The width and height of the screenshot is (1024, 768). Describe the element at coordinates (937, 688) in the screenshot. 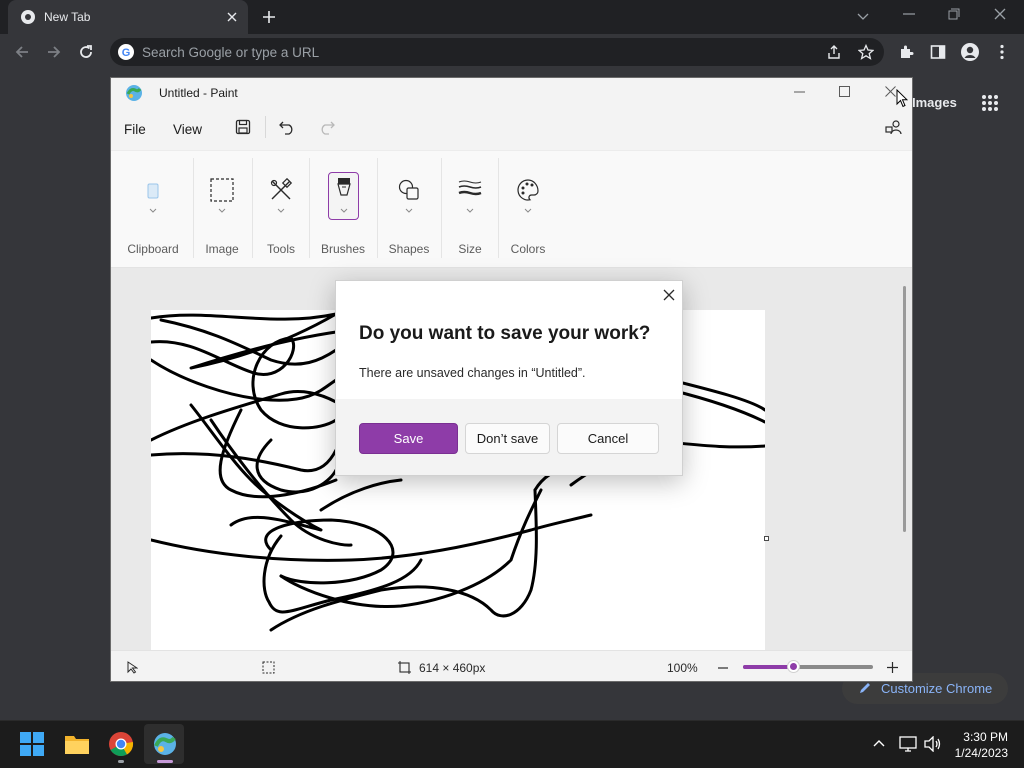

I see `customize-chrome-label: Customize Chrome` at that location.